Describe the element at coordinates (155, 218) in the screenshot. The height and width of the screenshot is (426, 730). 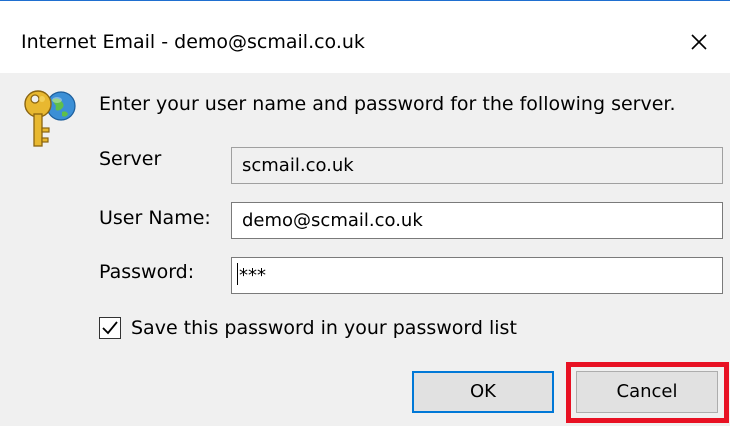
I see `user-name-label: User Name:` at that location.